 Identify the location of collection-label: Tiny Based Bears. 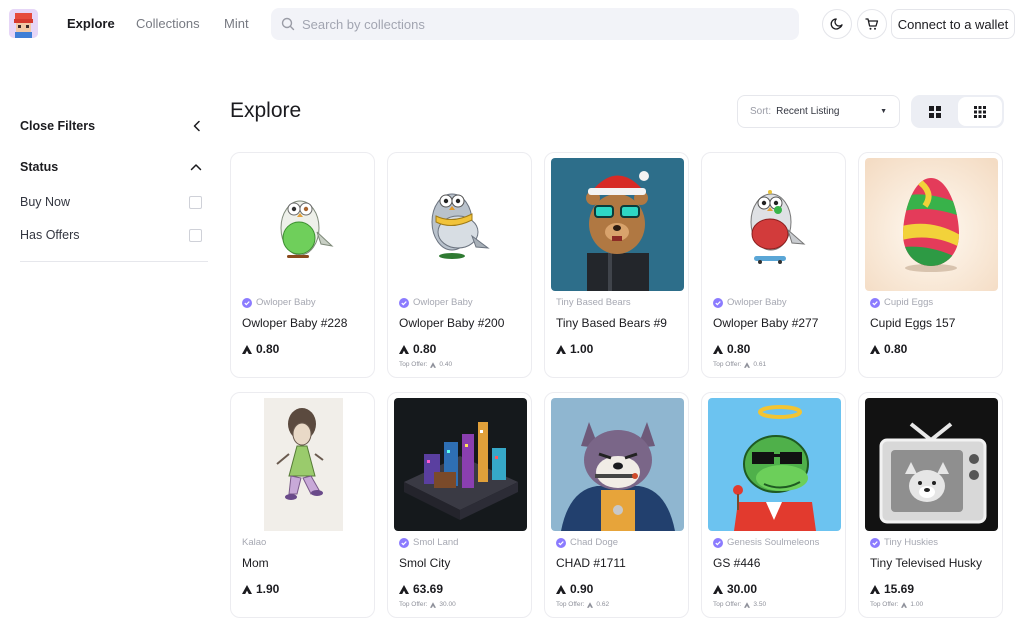
(593, 302).